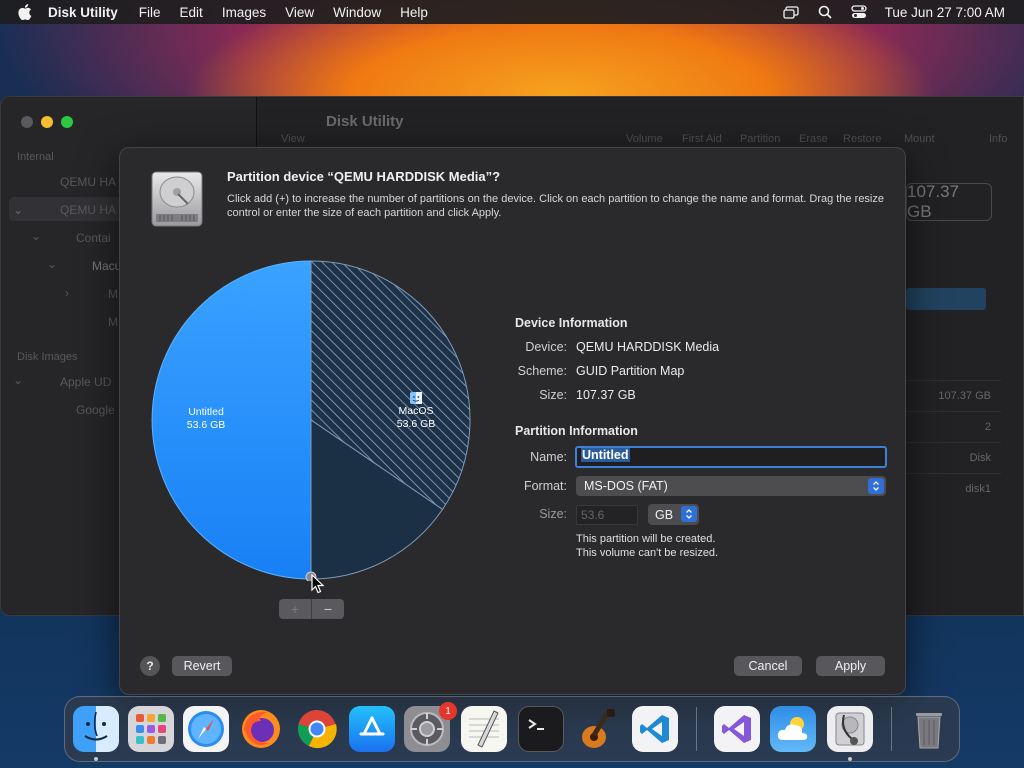  Describe the element at coordinates (731, 457) in the screenshot. I see `partition-name-input: Untitled` at that location.